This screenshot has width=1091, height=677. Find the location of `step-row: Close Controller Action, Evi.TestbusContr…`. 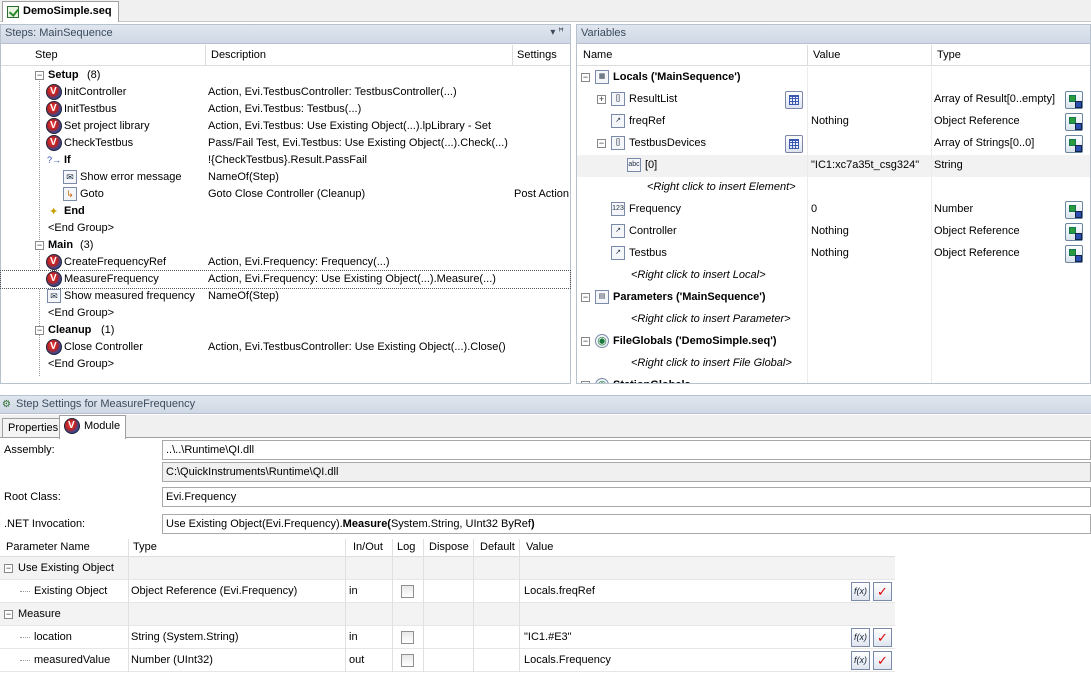

step-row: Close Controller Action, Evi.TestbusContr… is located at coordinates (285, 347).